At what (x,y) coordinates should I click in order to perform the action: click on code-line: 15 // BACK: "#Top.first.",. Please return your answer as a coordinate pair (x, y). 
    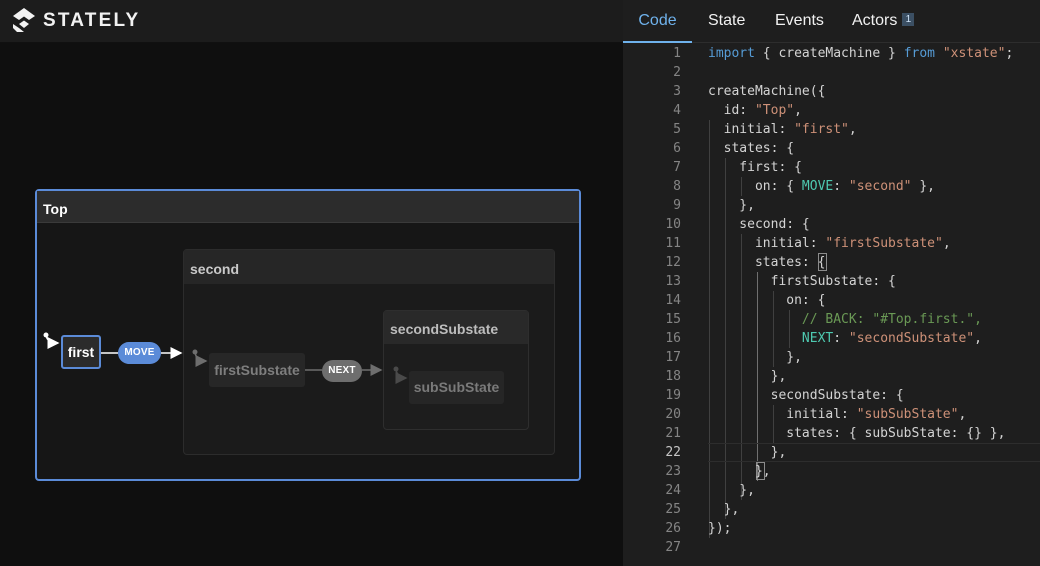
    Looking at the image, I should click on (831, 319).